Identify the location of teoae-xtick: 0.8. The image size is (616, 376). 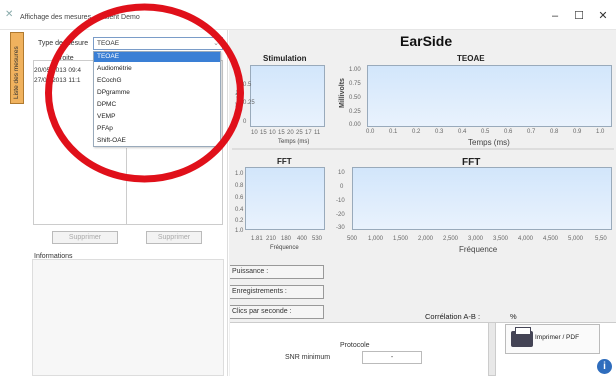
(554, 132).